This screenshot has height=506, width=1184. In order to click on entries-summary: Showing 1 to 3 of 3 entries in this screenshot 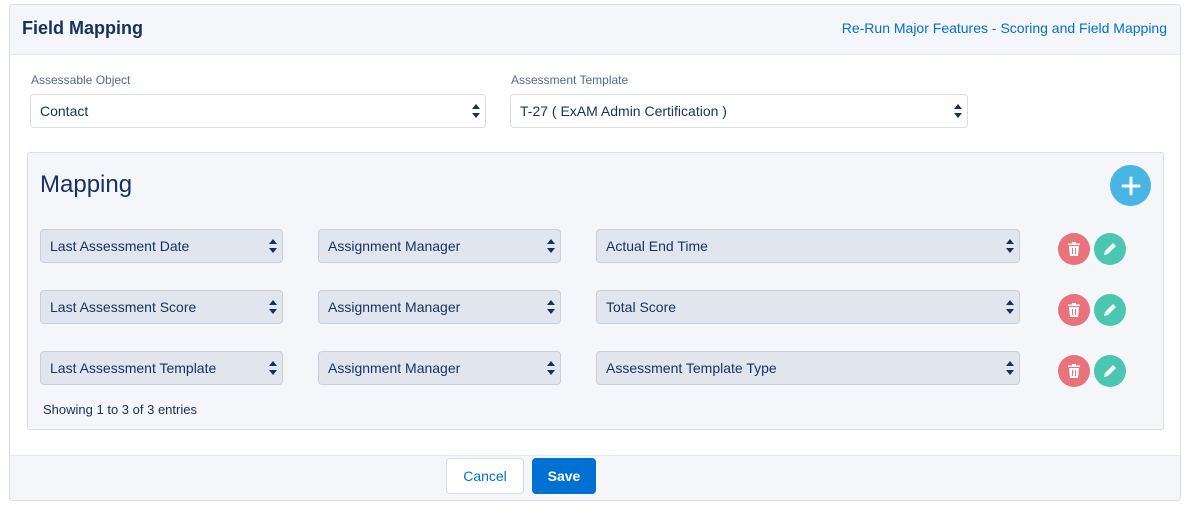, I will do `click(120, 409)`.